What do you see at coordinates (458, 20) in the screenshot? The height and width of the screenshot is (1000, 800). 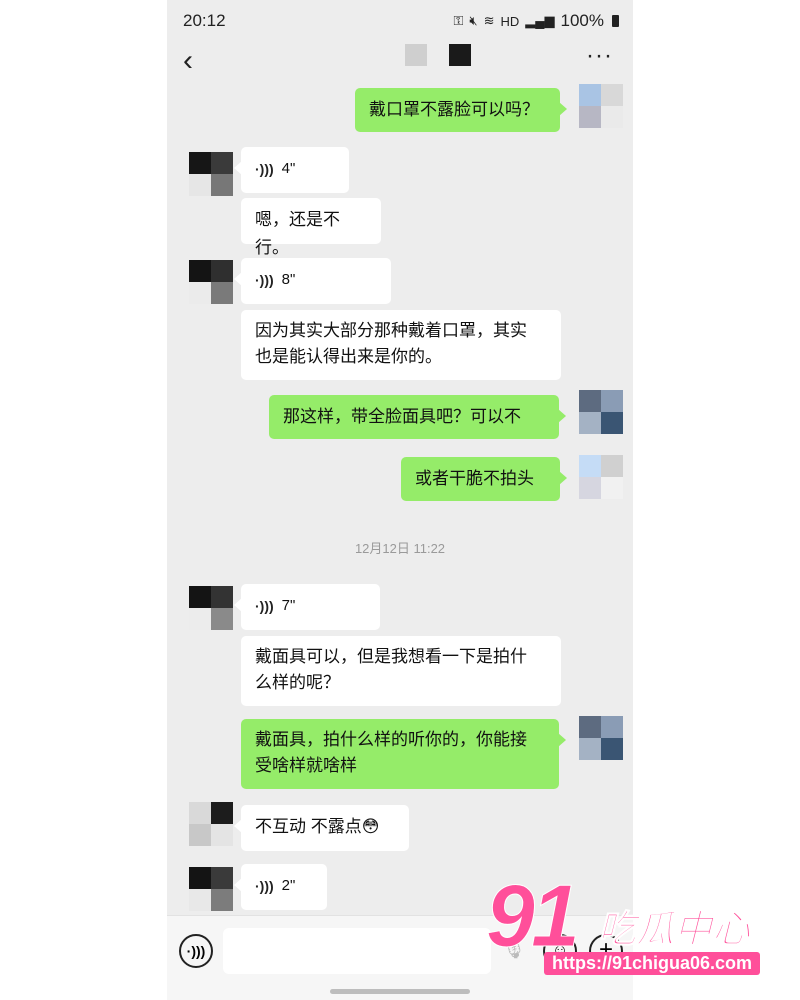 I see `key-icon: ⚿` at bounding box center [458, 20].